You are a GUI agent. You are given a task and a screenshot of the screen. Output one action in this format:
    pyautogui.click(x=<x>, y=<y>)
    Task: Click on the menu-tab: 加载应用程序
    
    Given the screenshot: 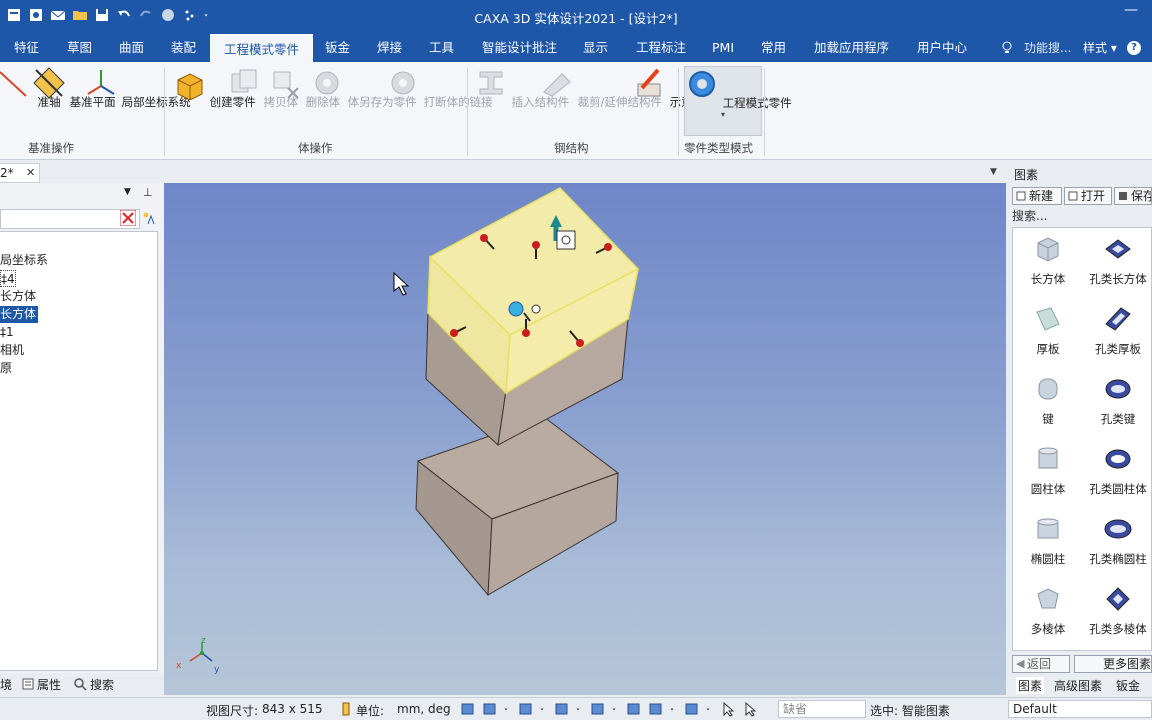 What is the action you would take?
    pyautogui.click(x=851, y=48)
    